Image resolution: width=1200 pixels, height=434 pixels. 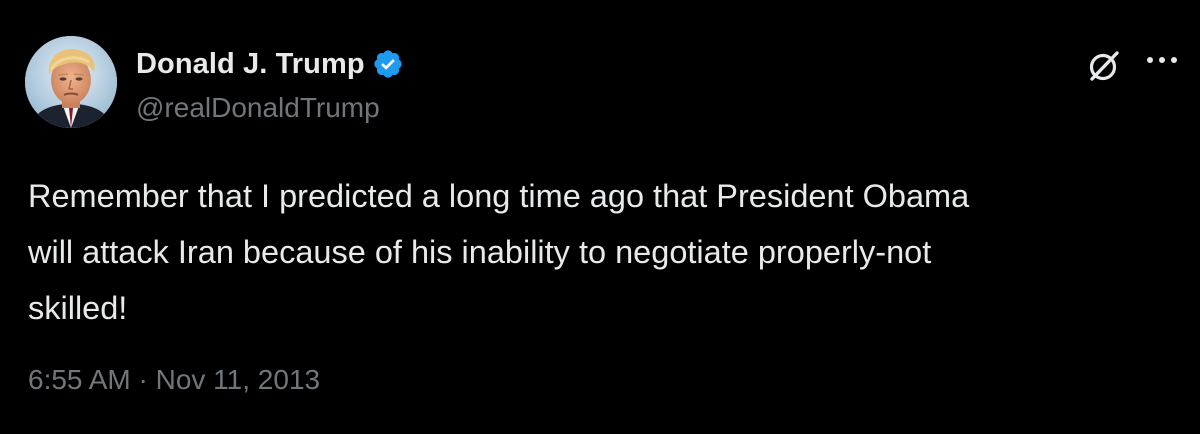 What do you see at coordinates (1162, 61) in the screenshot?
I see `more-options-icon` at bounding box center [1162, 61].